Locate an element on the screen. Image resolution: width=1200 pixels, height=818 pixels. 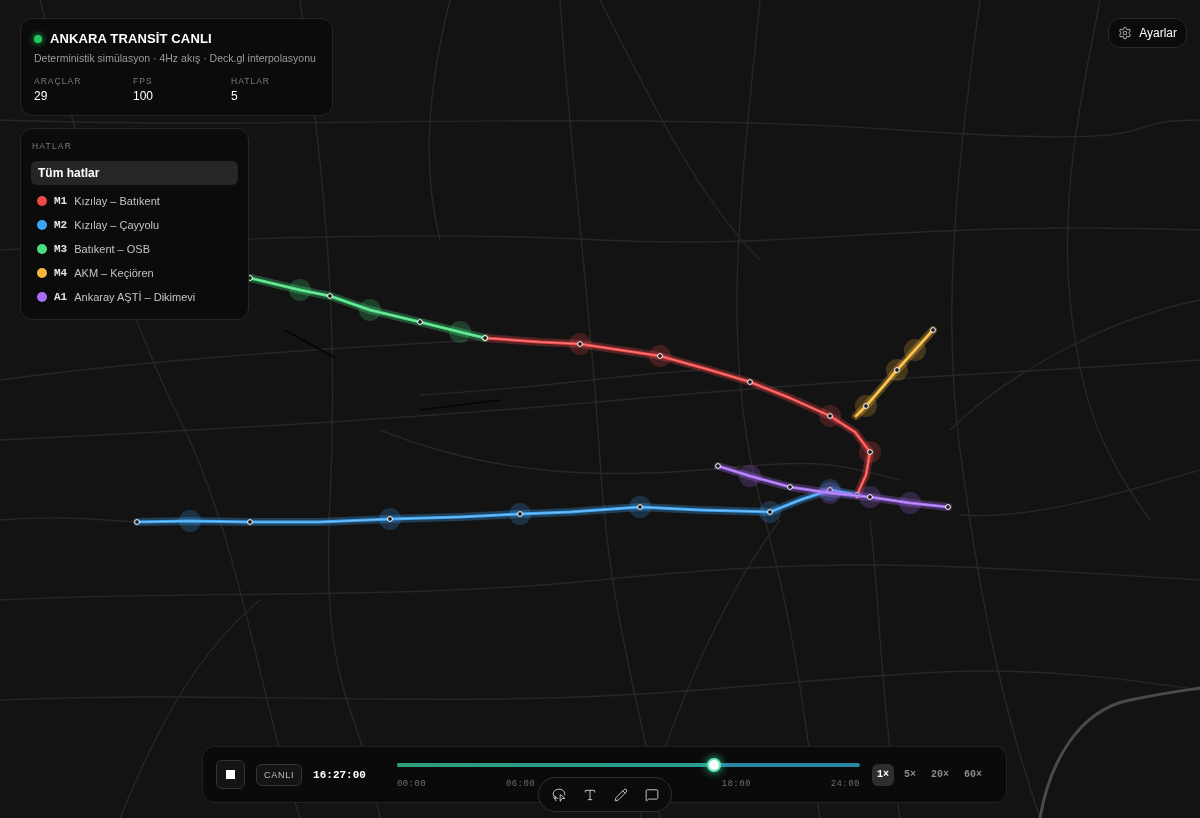
all-lines-item: Tüm hatlar is located at coordinates (134, 173).